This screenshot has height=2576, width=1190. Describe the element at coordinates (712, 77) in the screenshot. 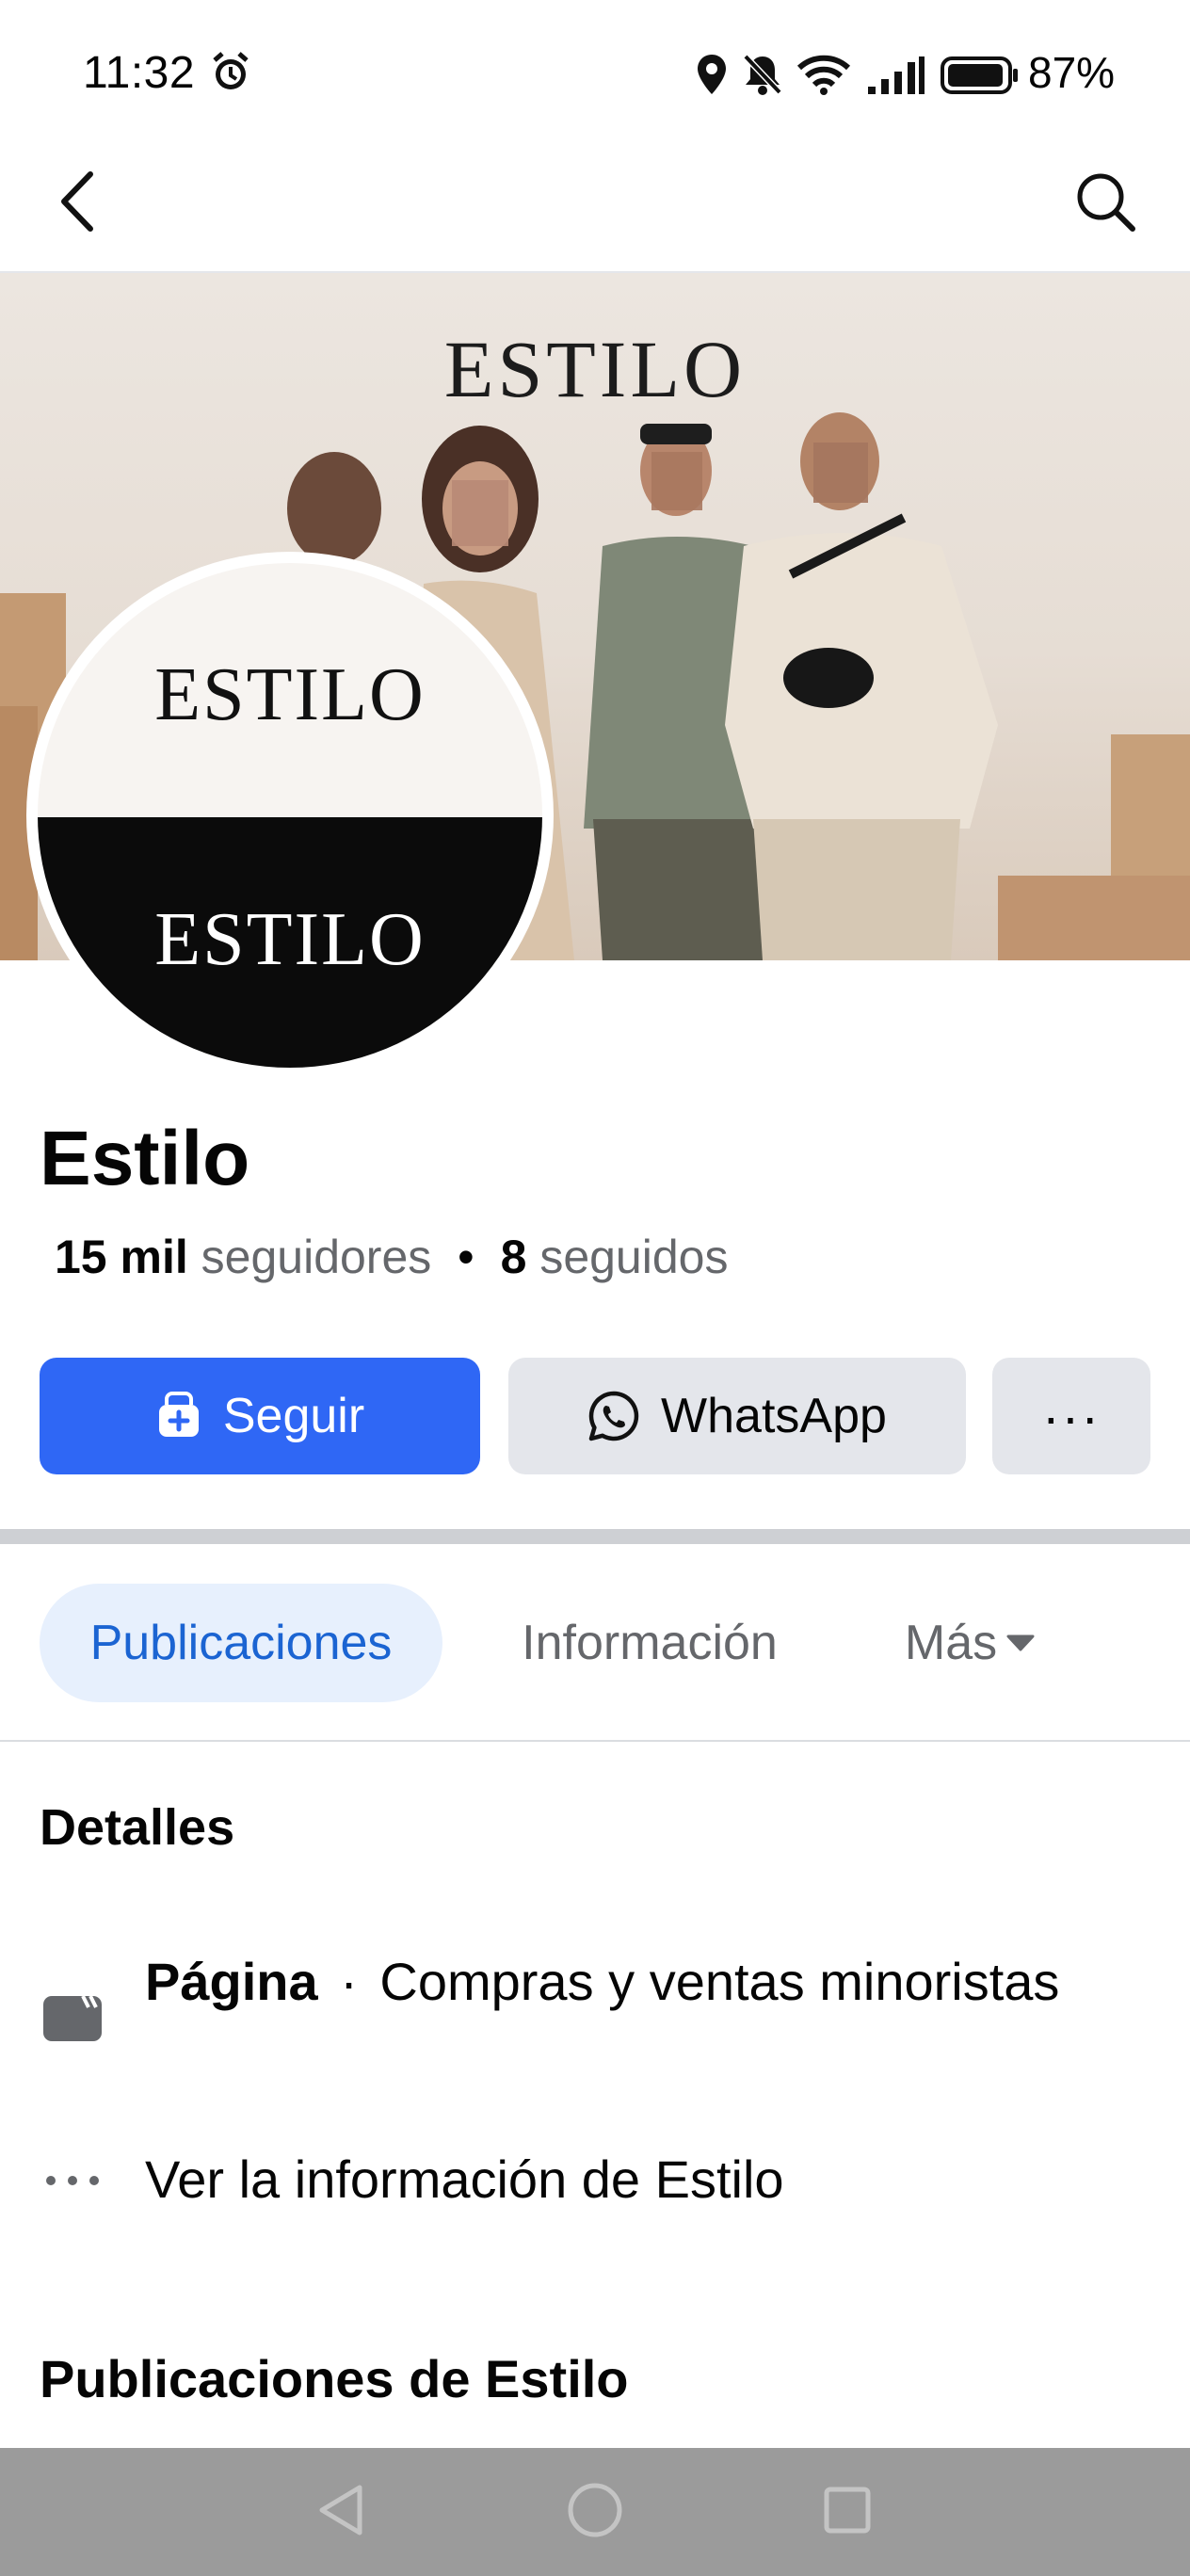

I see `location-icon` at that location.